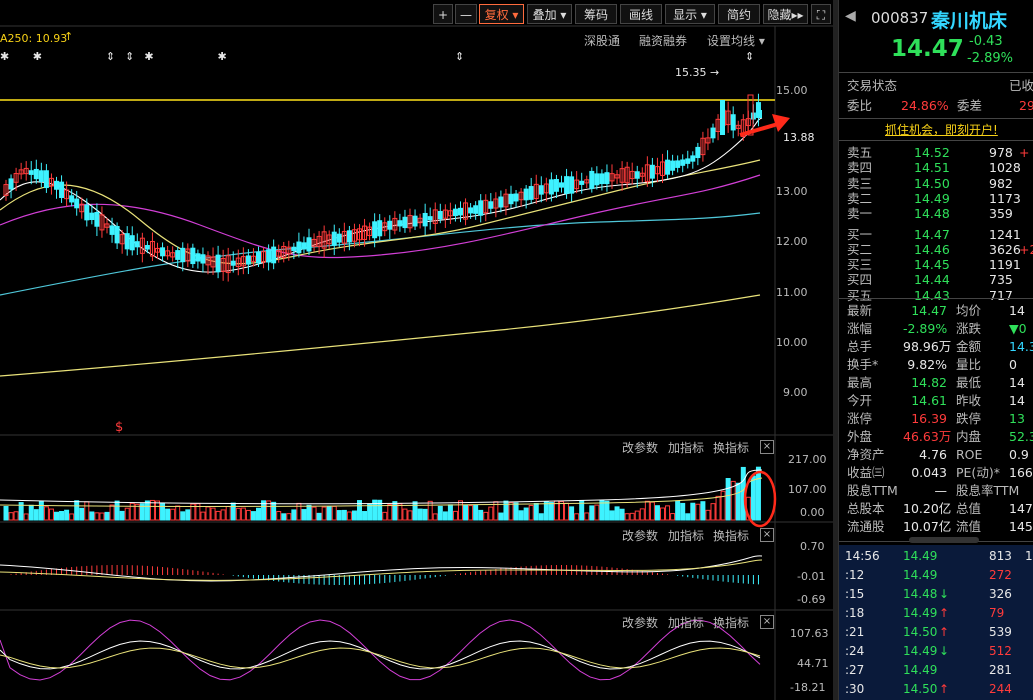 Image resolution: width=1033 pixels, height=700 pixels. What do you see at coordinates (1001, 280) in the screenshot?
I see `buy-volume: 735` at bounding box center [1001, 280].